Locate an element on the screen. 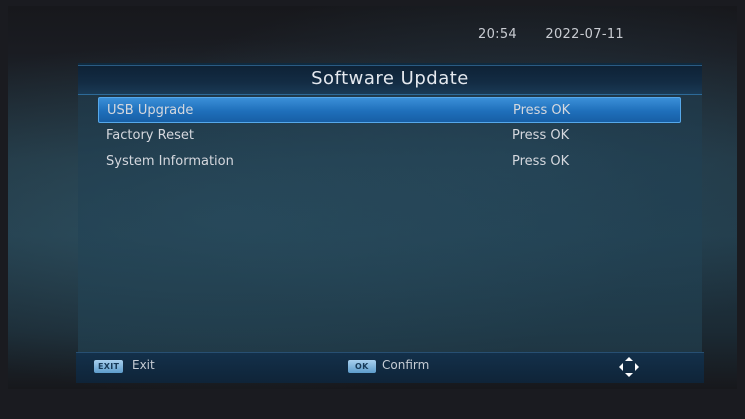 This screenshot has width=745, height=419. menu-item-system-information: System Information Press OK is located at coordinates (388, 162).